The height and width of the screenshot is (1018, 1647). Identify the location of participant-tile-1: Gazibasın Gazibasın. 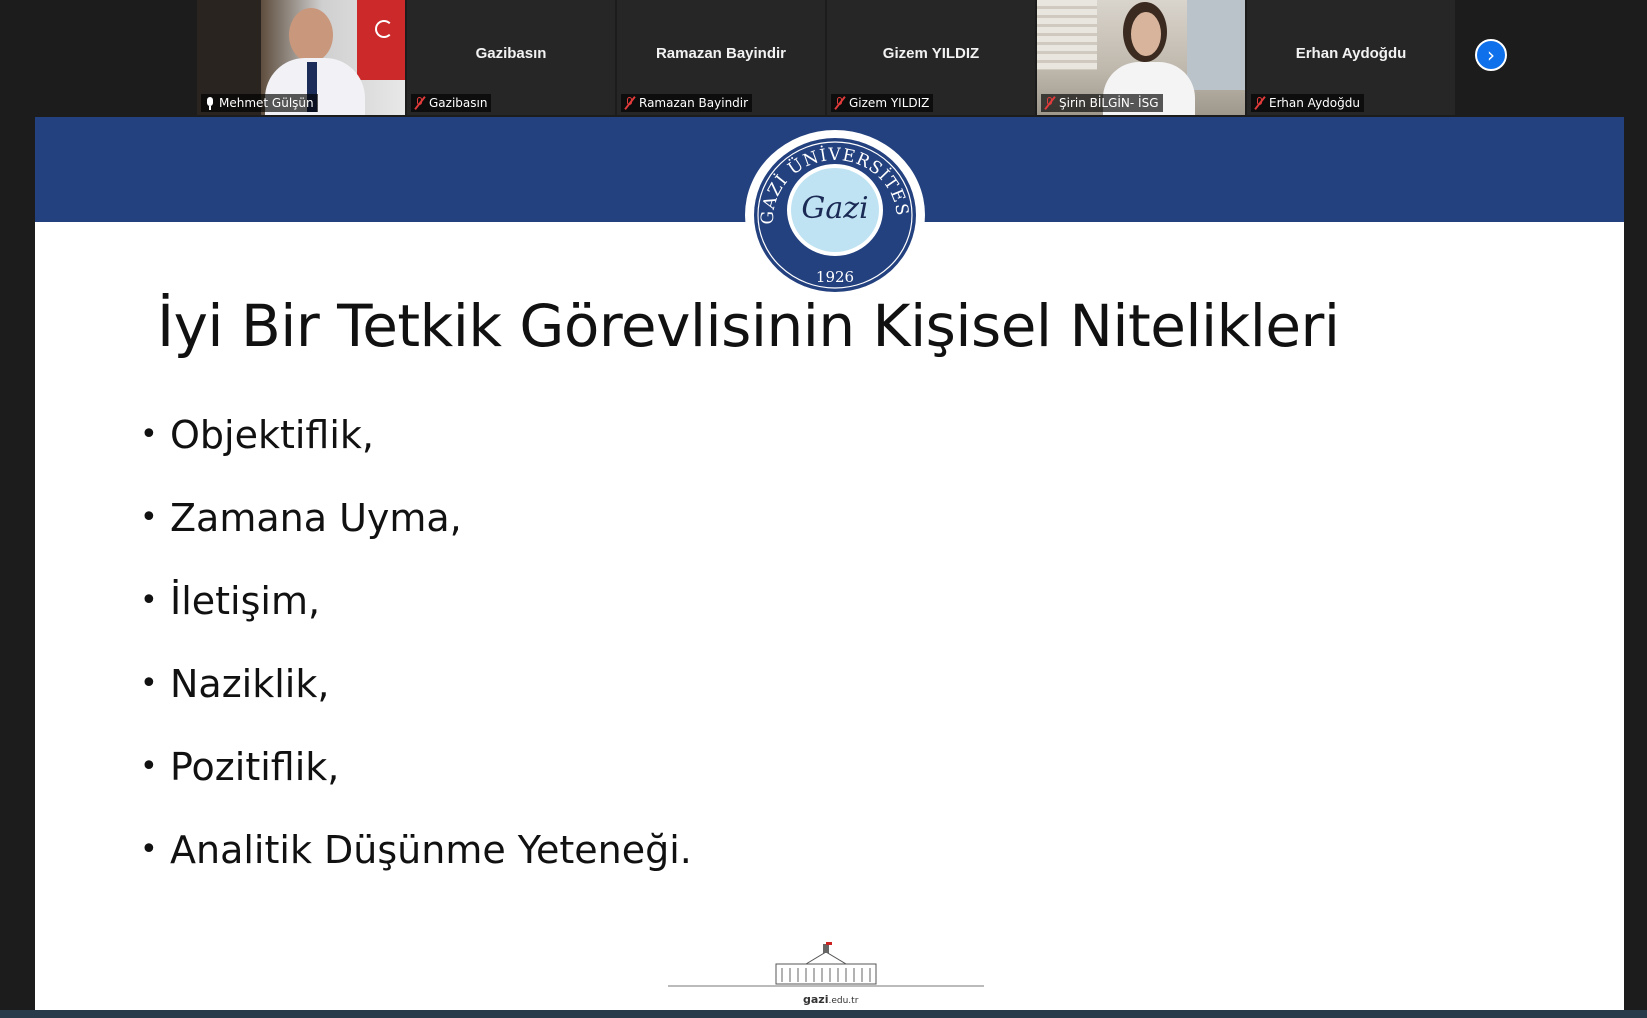
(511, 57).